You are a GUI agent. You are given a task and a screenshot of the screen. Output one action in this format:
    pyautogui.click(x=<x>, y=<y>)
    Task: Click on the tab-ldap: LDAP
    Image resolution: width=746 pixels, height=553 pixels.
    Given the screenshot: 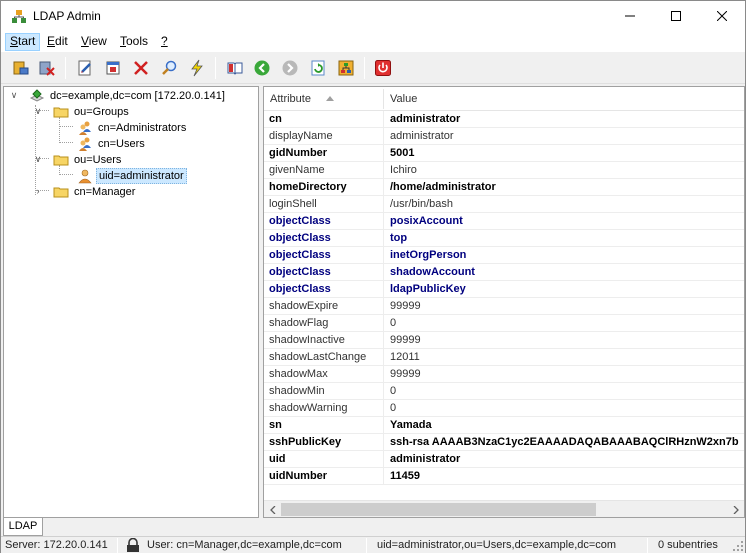 What is the action you would take?
    pyautogui.click(x=23, y=527)
    